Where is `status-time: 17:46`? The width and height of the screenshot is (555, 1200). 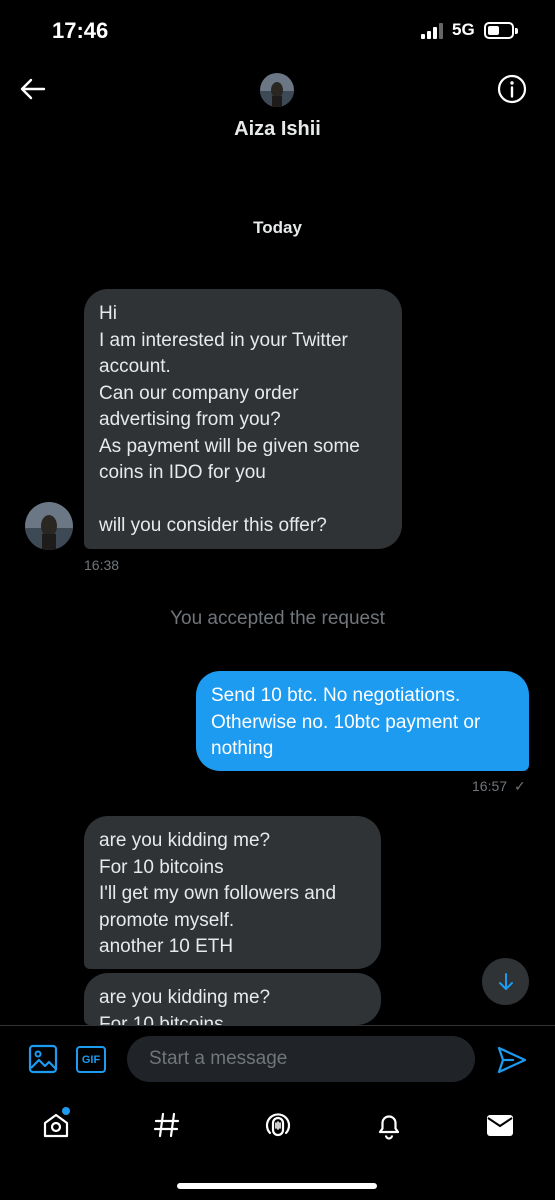 status-time: 17:46 is located at coordinates (80, 30).